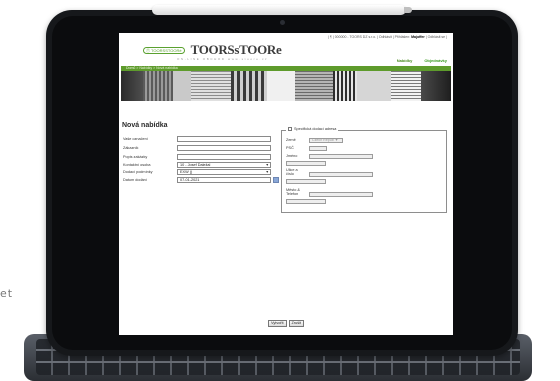 This screenshot has width=560, height=381. Describe the element at coordinates (408, 10) in the screenshot. I see `pencil-tip` at that location.